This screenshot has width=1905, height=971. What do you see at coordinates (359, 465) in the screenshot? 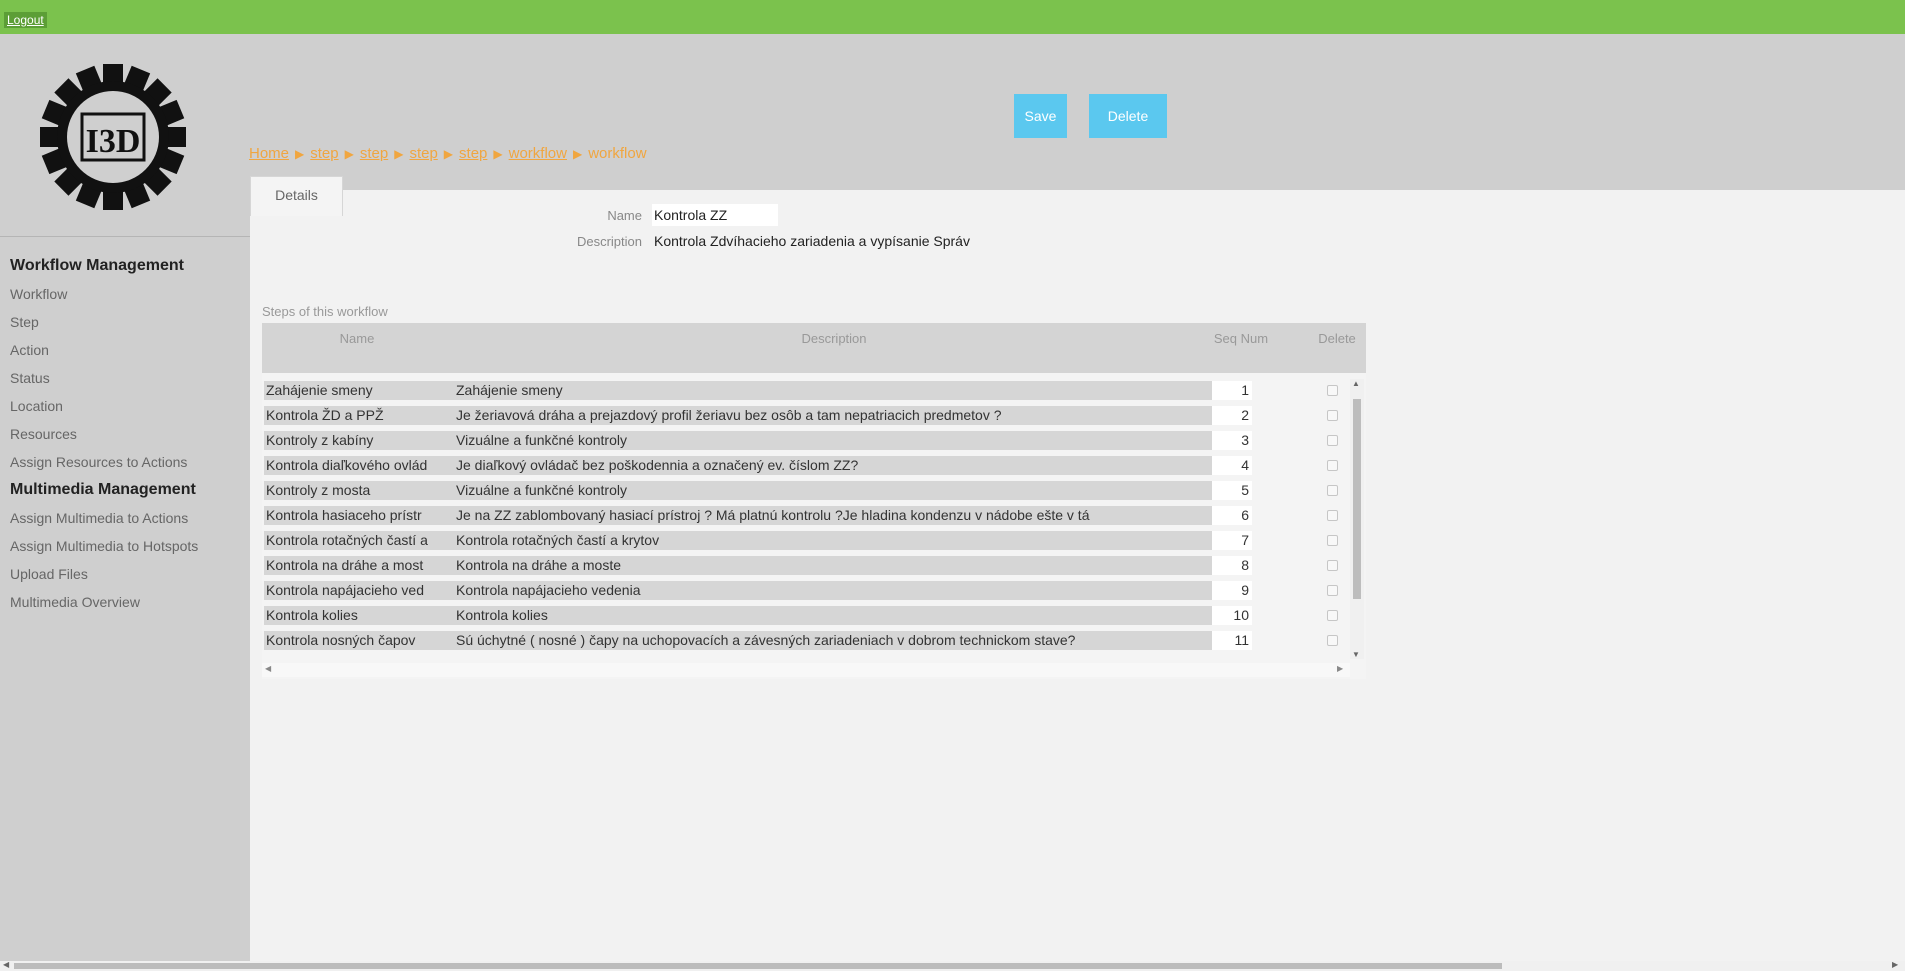
I see `step-name-cell: Kontrola diaľkového ovlád` at bounding box center [359, 465].